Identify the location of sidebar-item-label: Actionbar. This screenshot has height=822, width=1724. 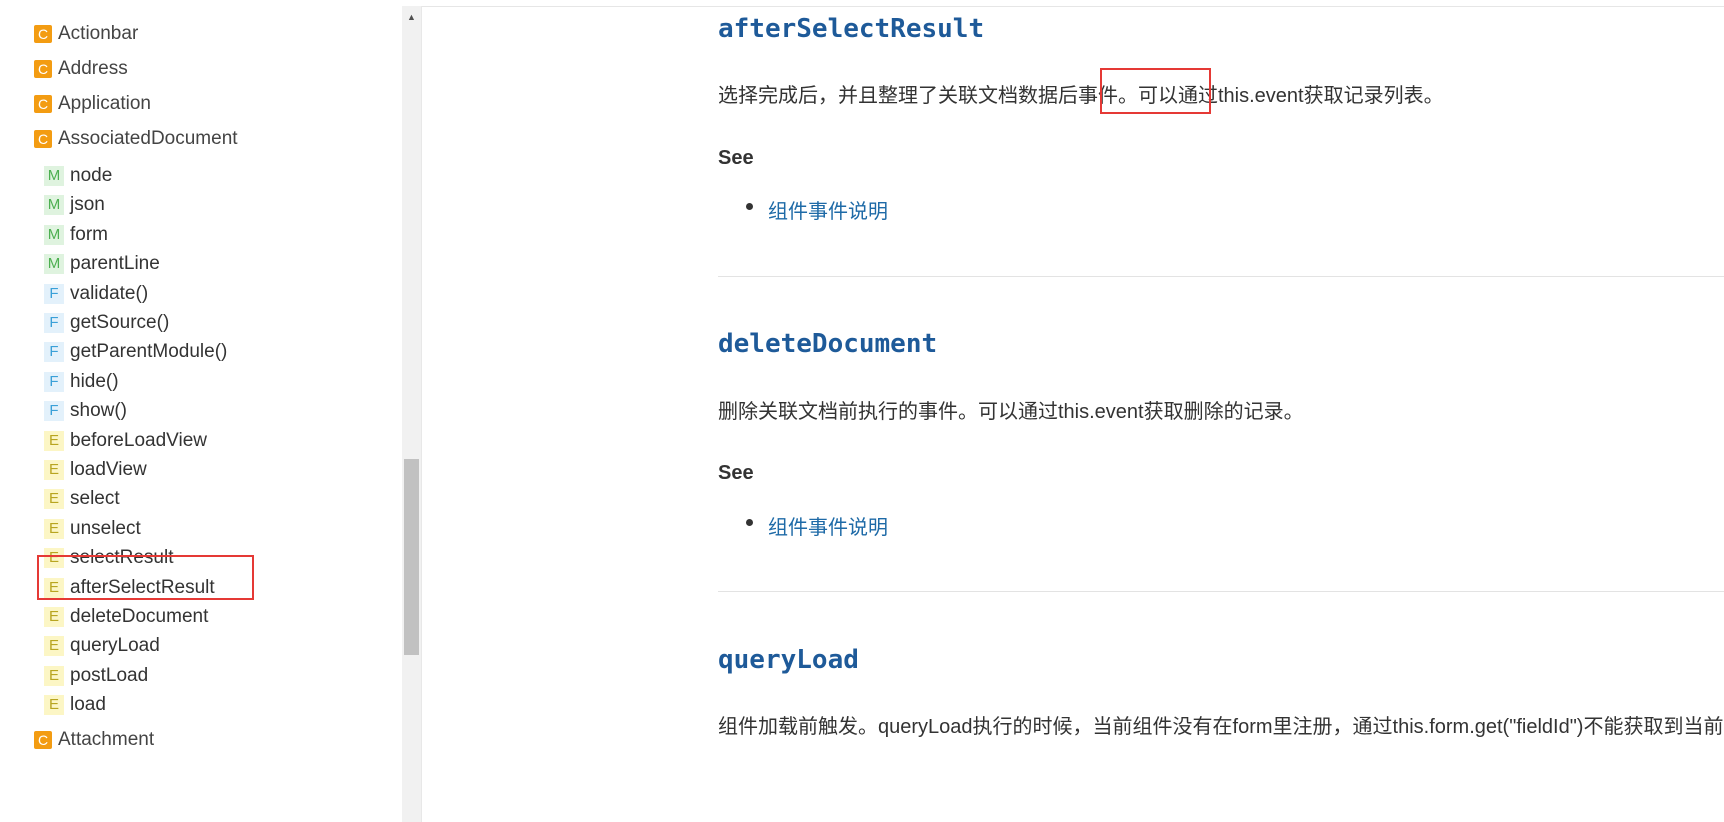
(98, 33).